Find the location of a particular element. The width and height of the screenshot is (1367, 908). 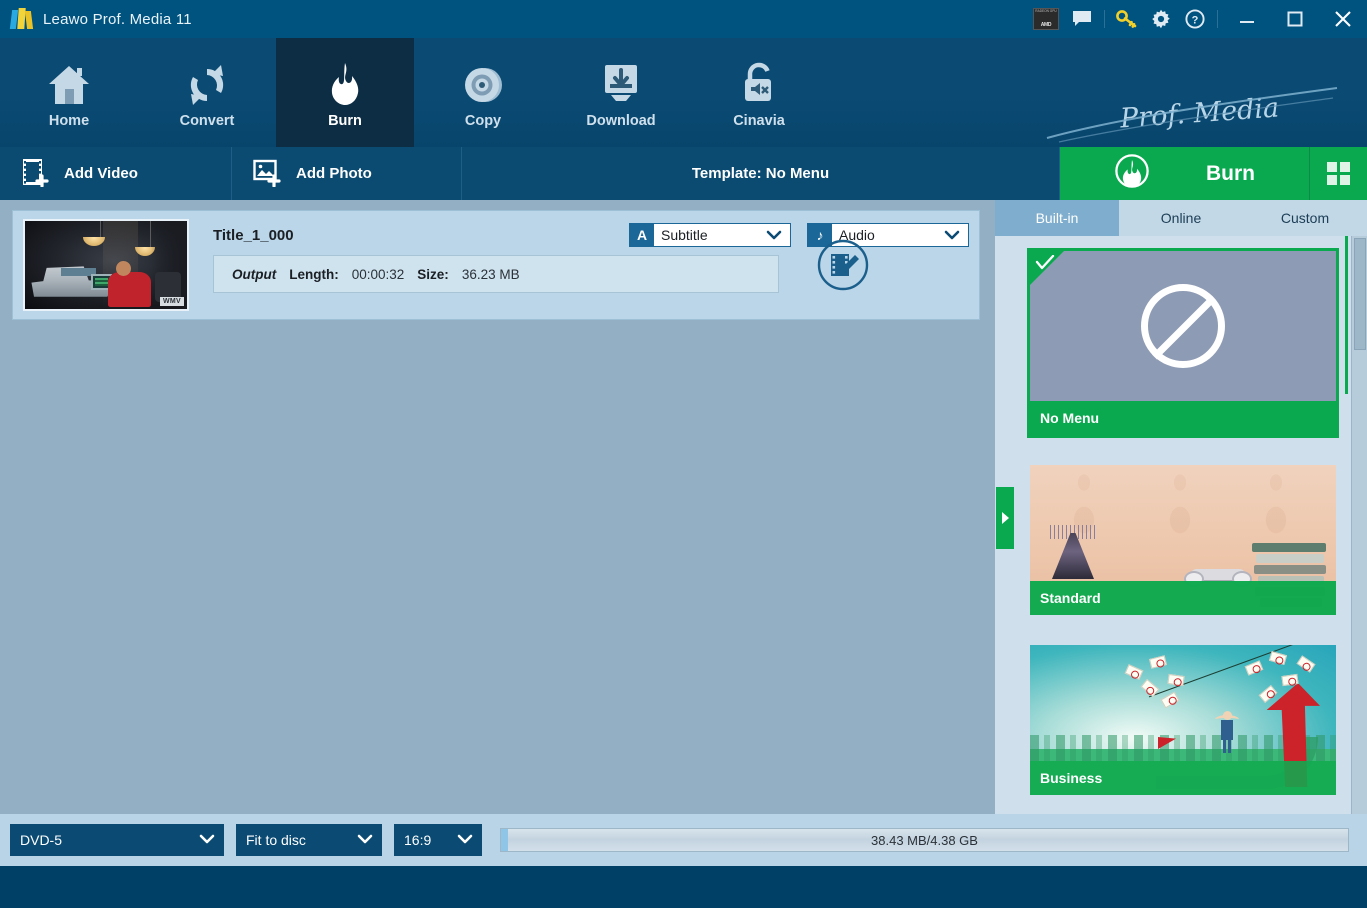

nav-label: Convert is located at coordinates (207, 120).